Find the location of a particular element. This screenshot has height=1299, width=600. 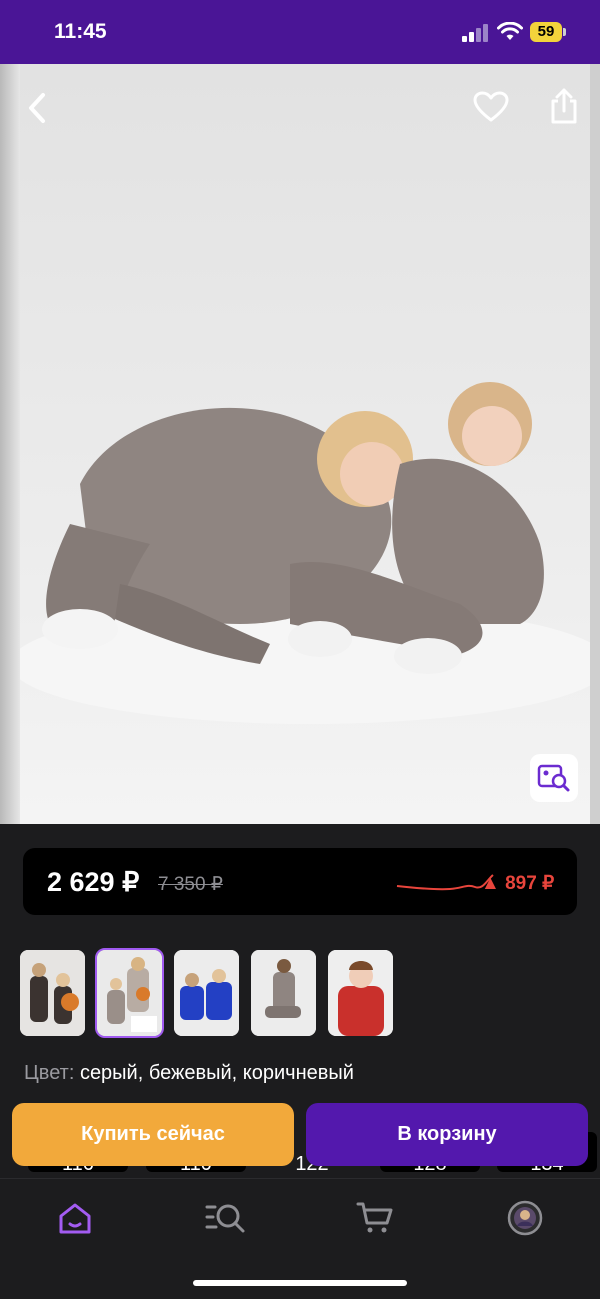

tab-cart is located at coordinates (375, 1218).